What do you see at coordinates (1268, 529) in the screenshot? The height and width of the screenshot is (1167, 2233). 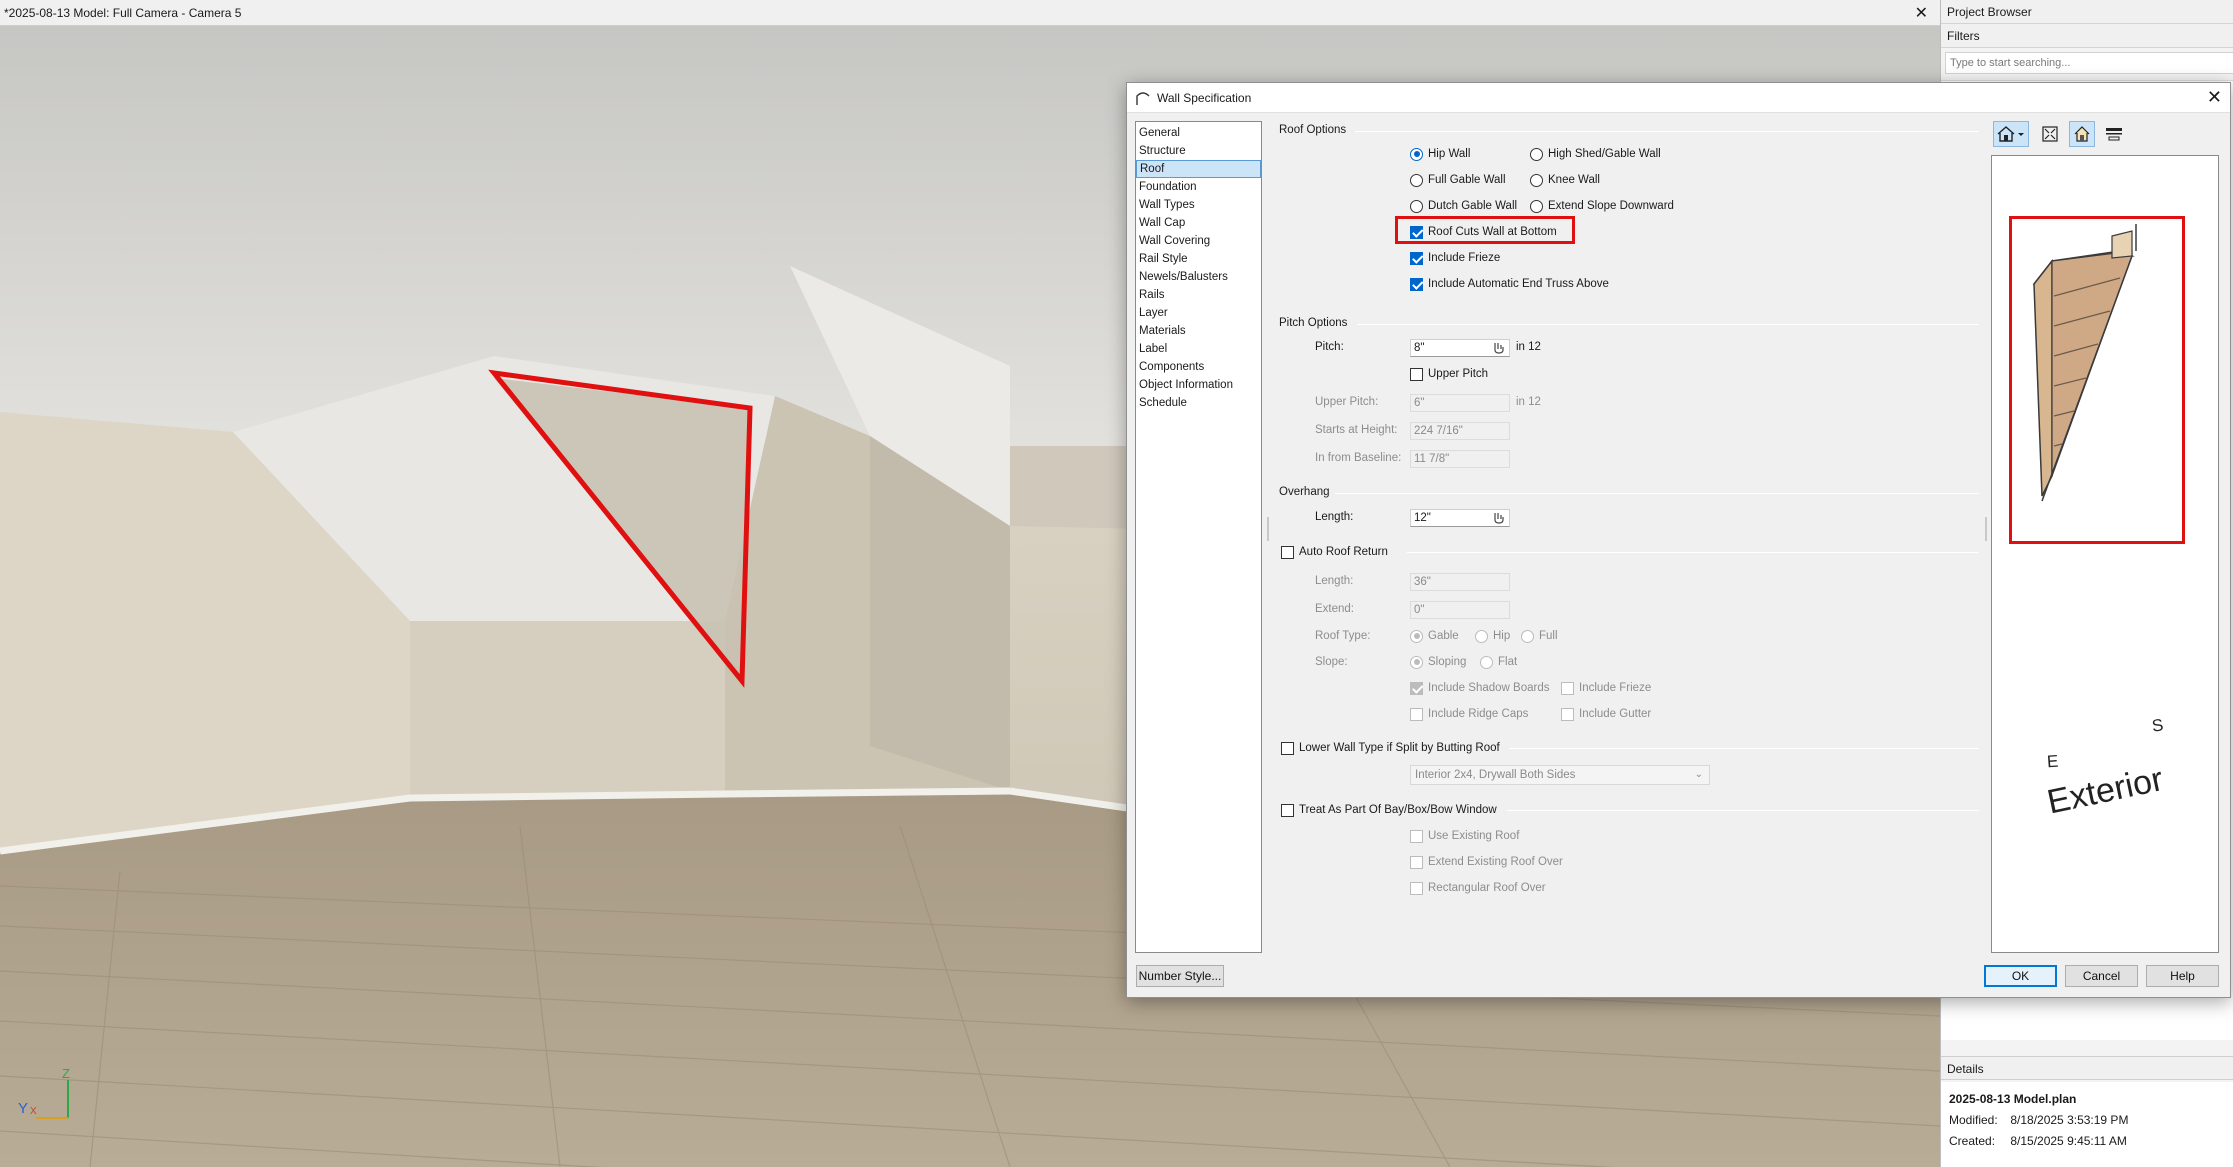 I see `left-splitter-handle` at bounding box center [1268, 529].